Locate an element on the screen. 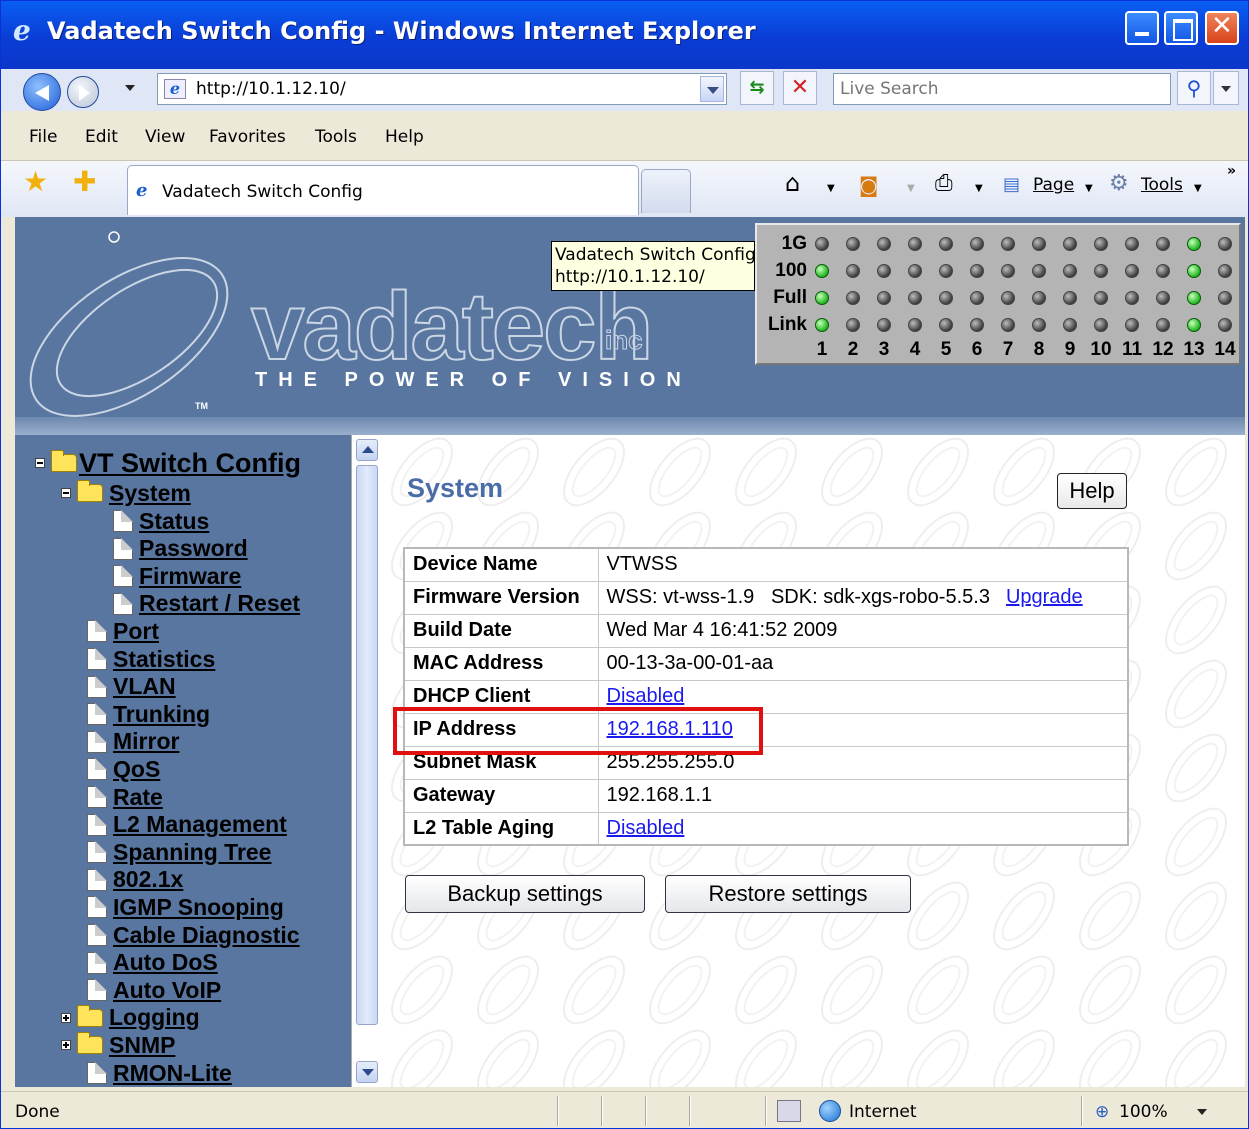  menu-edit: Edit is located at coordinates (101, 137).